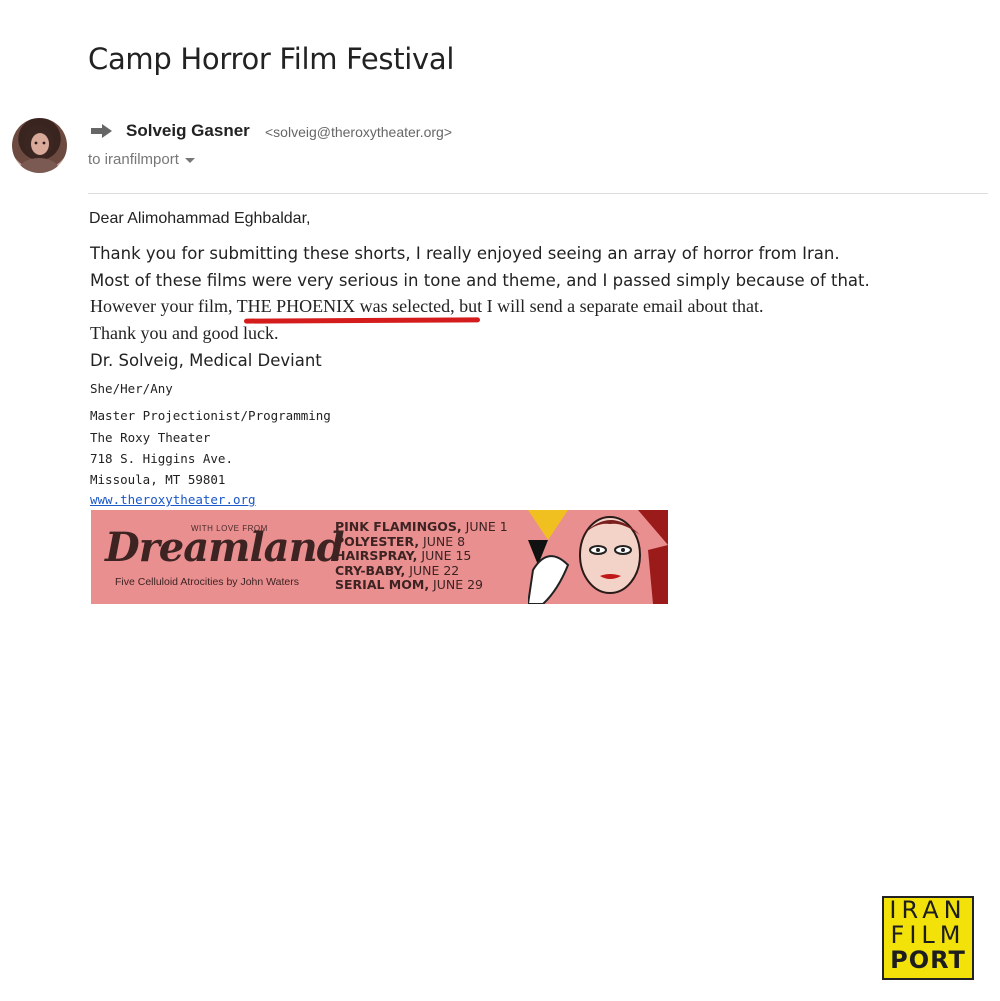 This screenshot has height=1001, width=1000. What do you see at coordinates (271, 59) in the screenshot?
I see `email-subject: Camp Horror Film Festival` at bounding box center [271, 59].